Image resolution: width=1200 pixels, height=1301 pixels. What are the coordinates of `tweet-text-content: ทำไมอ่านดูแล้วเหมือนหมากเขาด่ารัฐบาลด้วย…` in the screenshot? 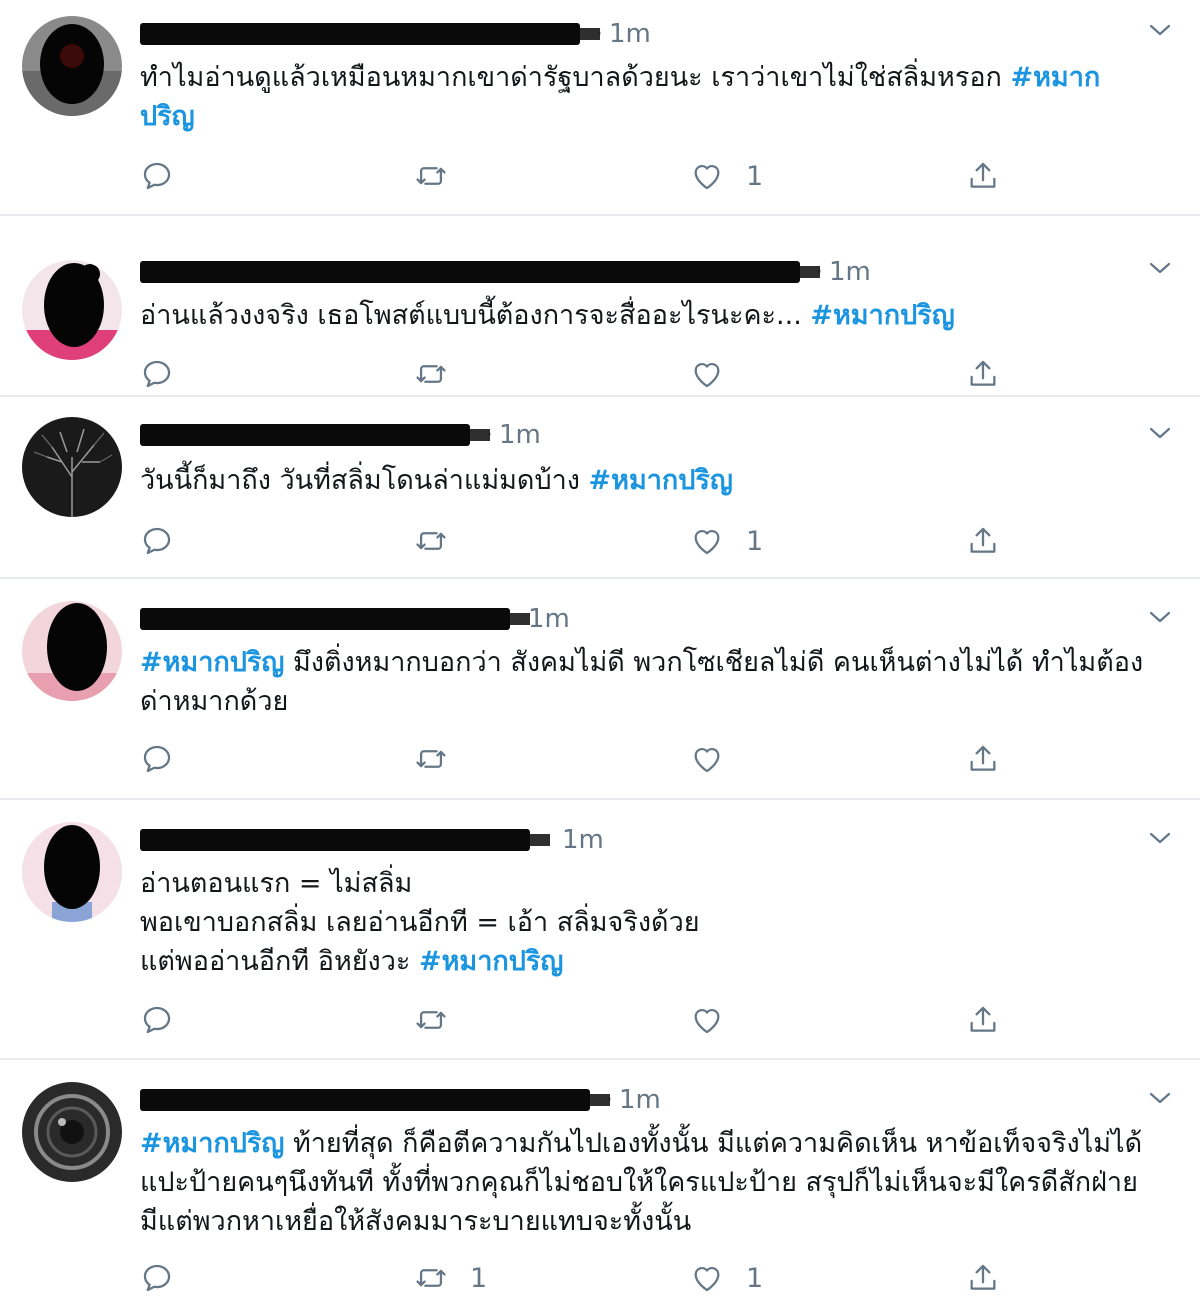 It's located at (575, 77).